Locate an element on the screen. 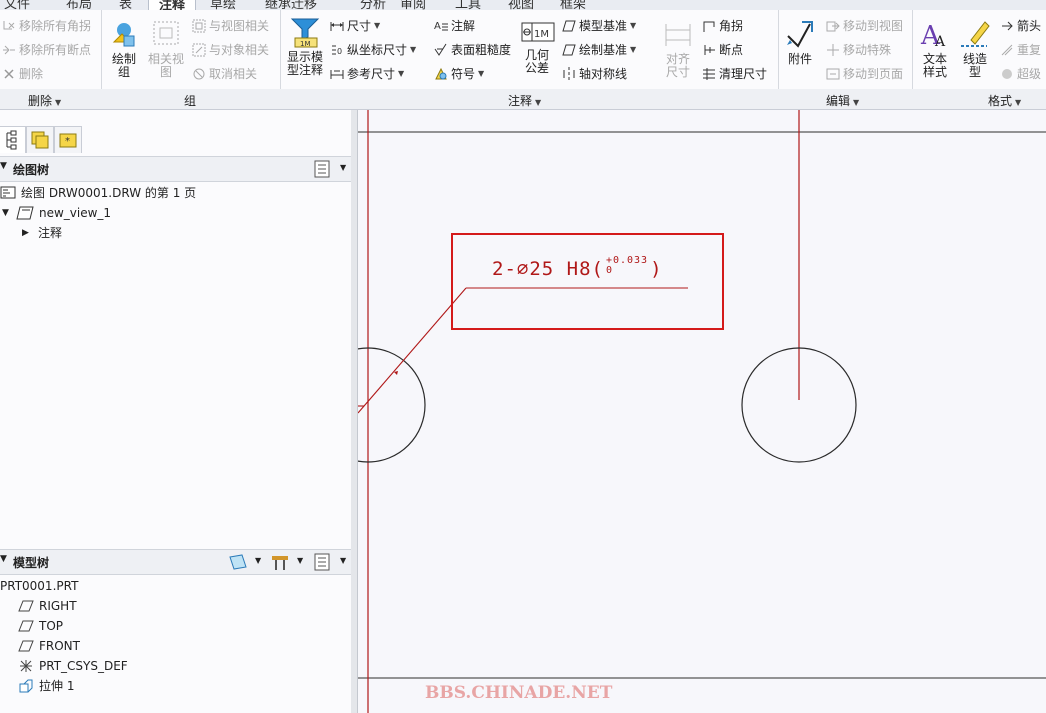  related-view-label: 相关视 图 is located at coordinates (165, 65).